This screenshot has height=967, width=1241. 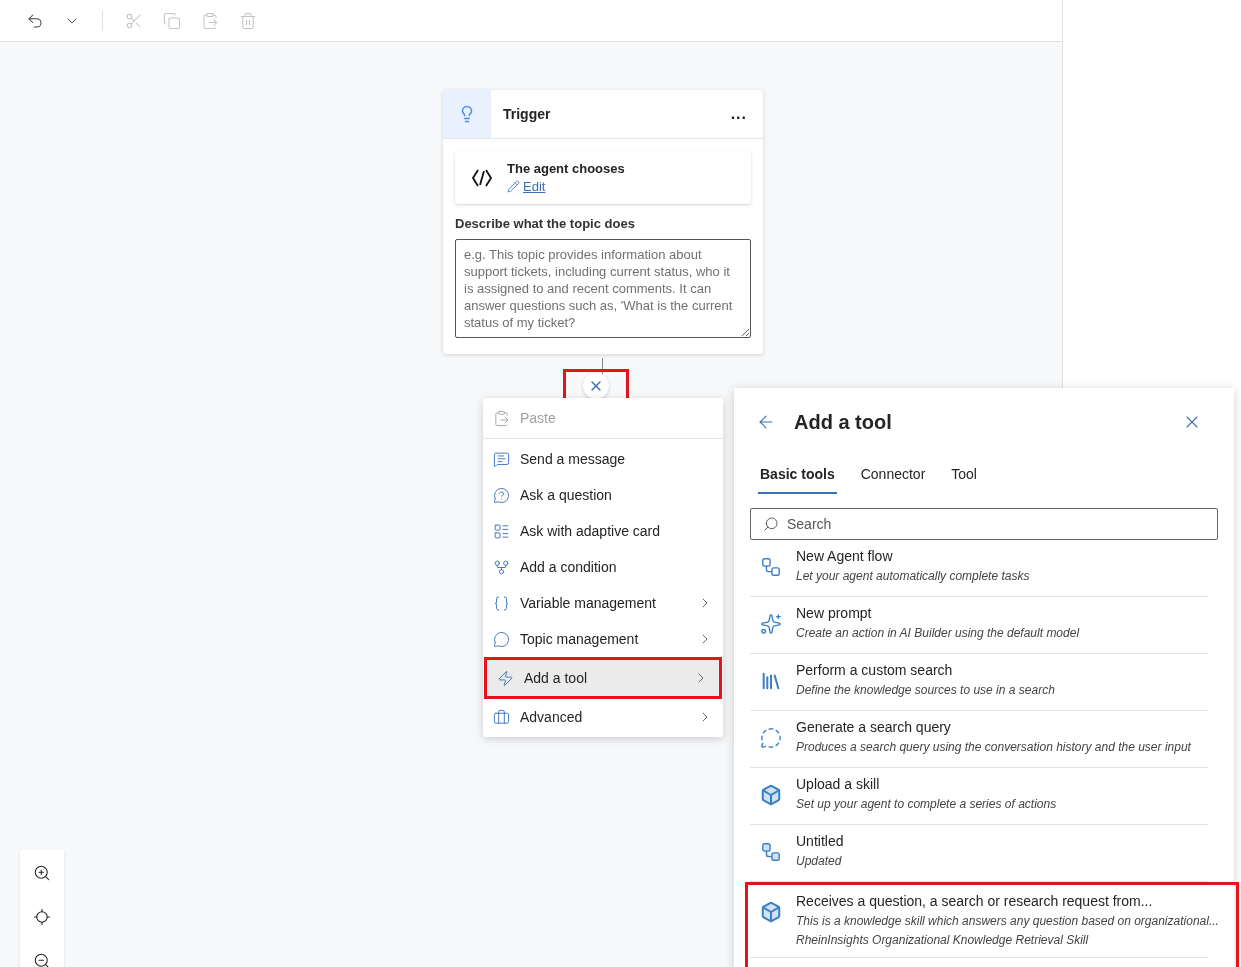 I want to click on tool-description: Create an action in AI Builder using the default model, so click(x=938, y=633).